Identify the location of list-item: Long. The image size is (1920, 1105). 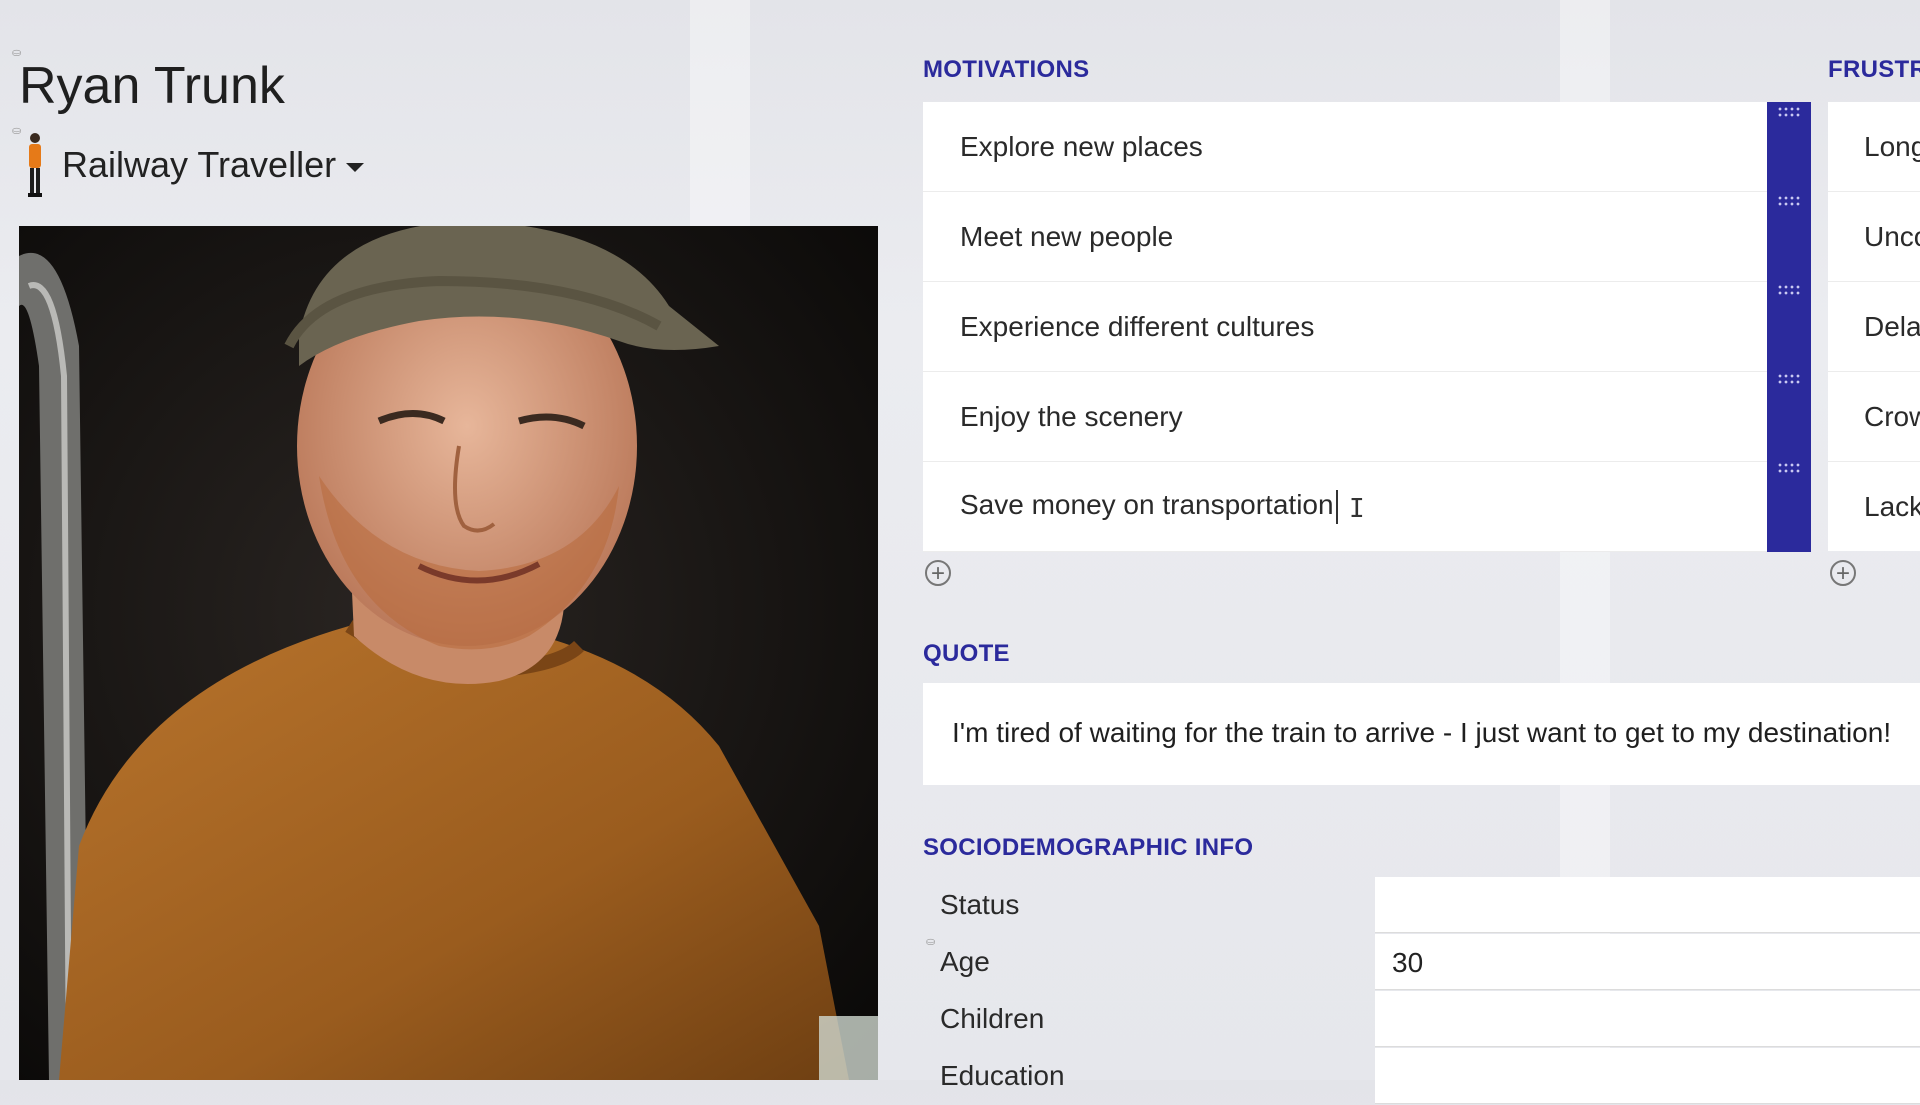
(1874, 147).